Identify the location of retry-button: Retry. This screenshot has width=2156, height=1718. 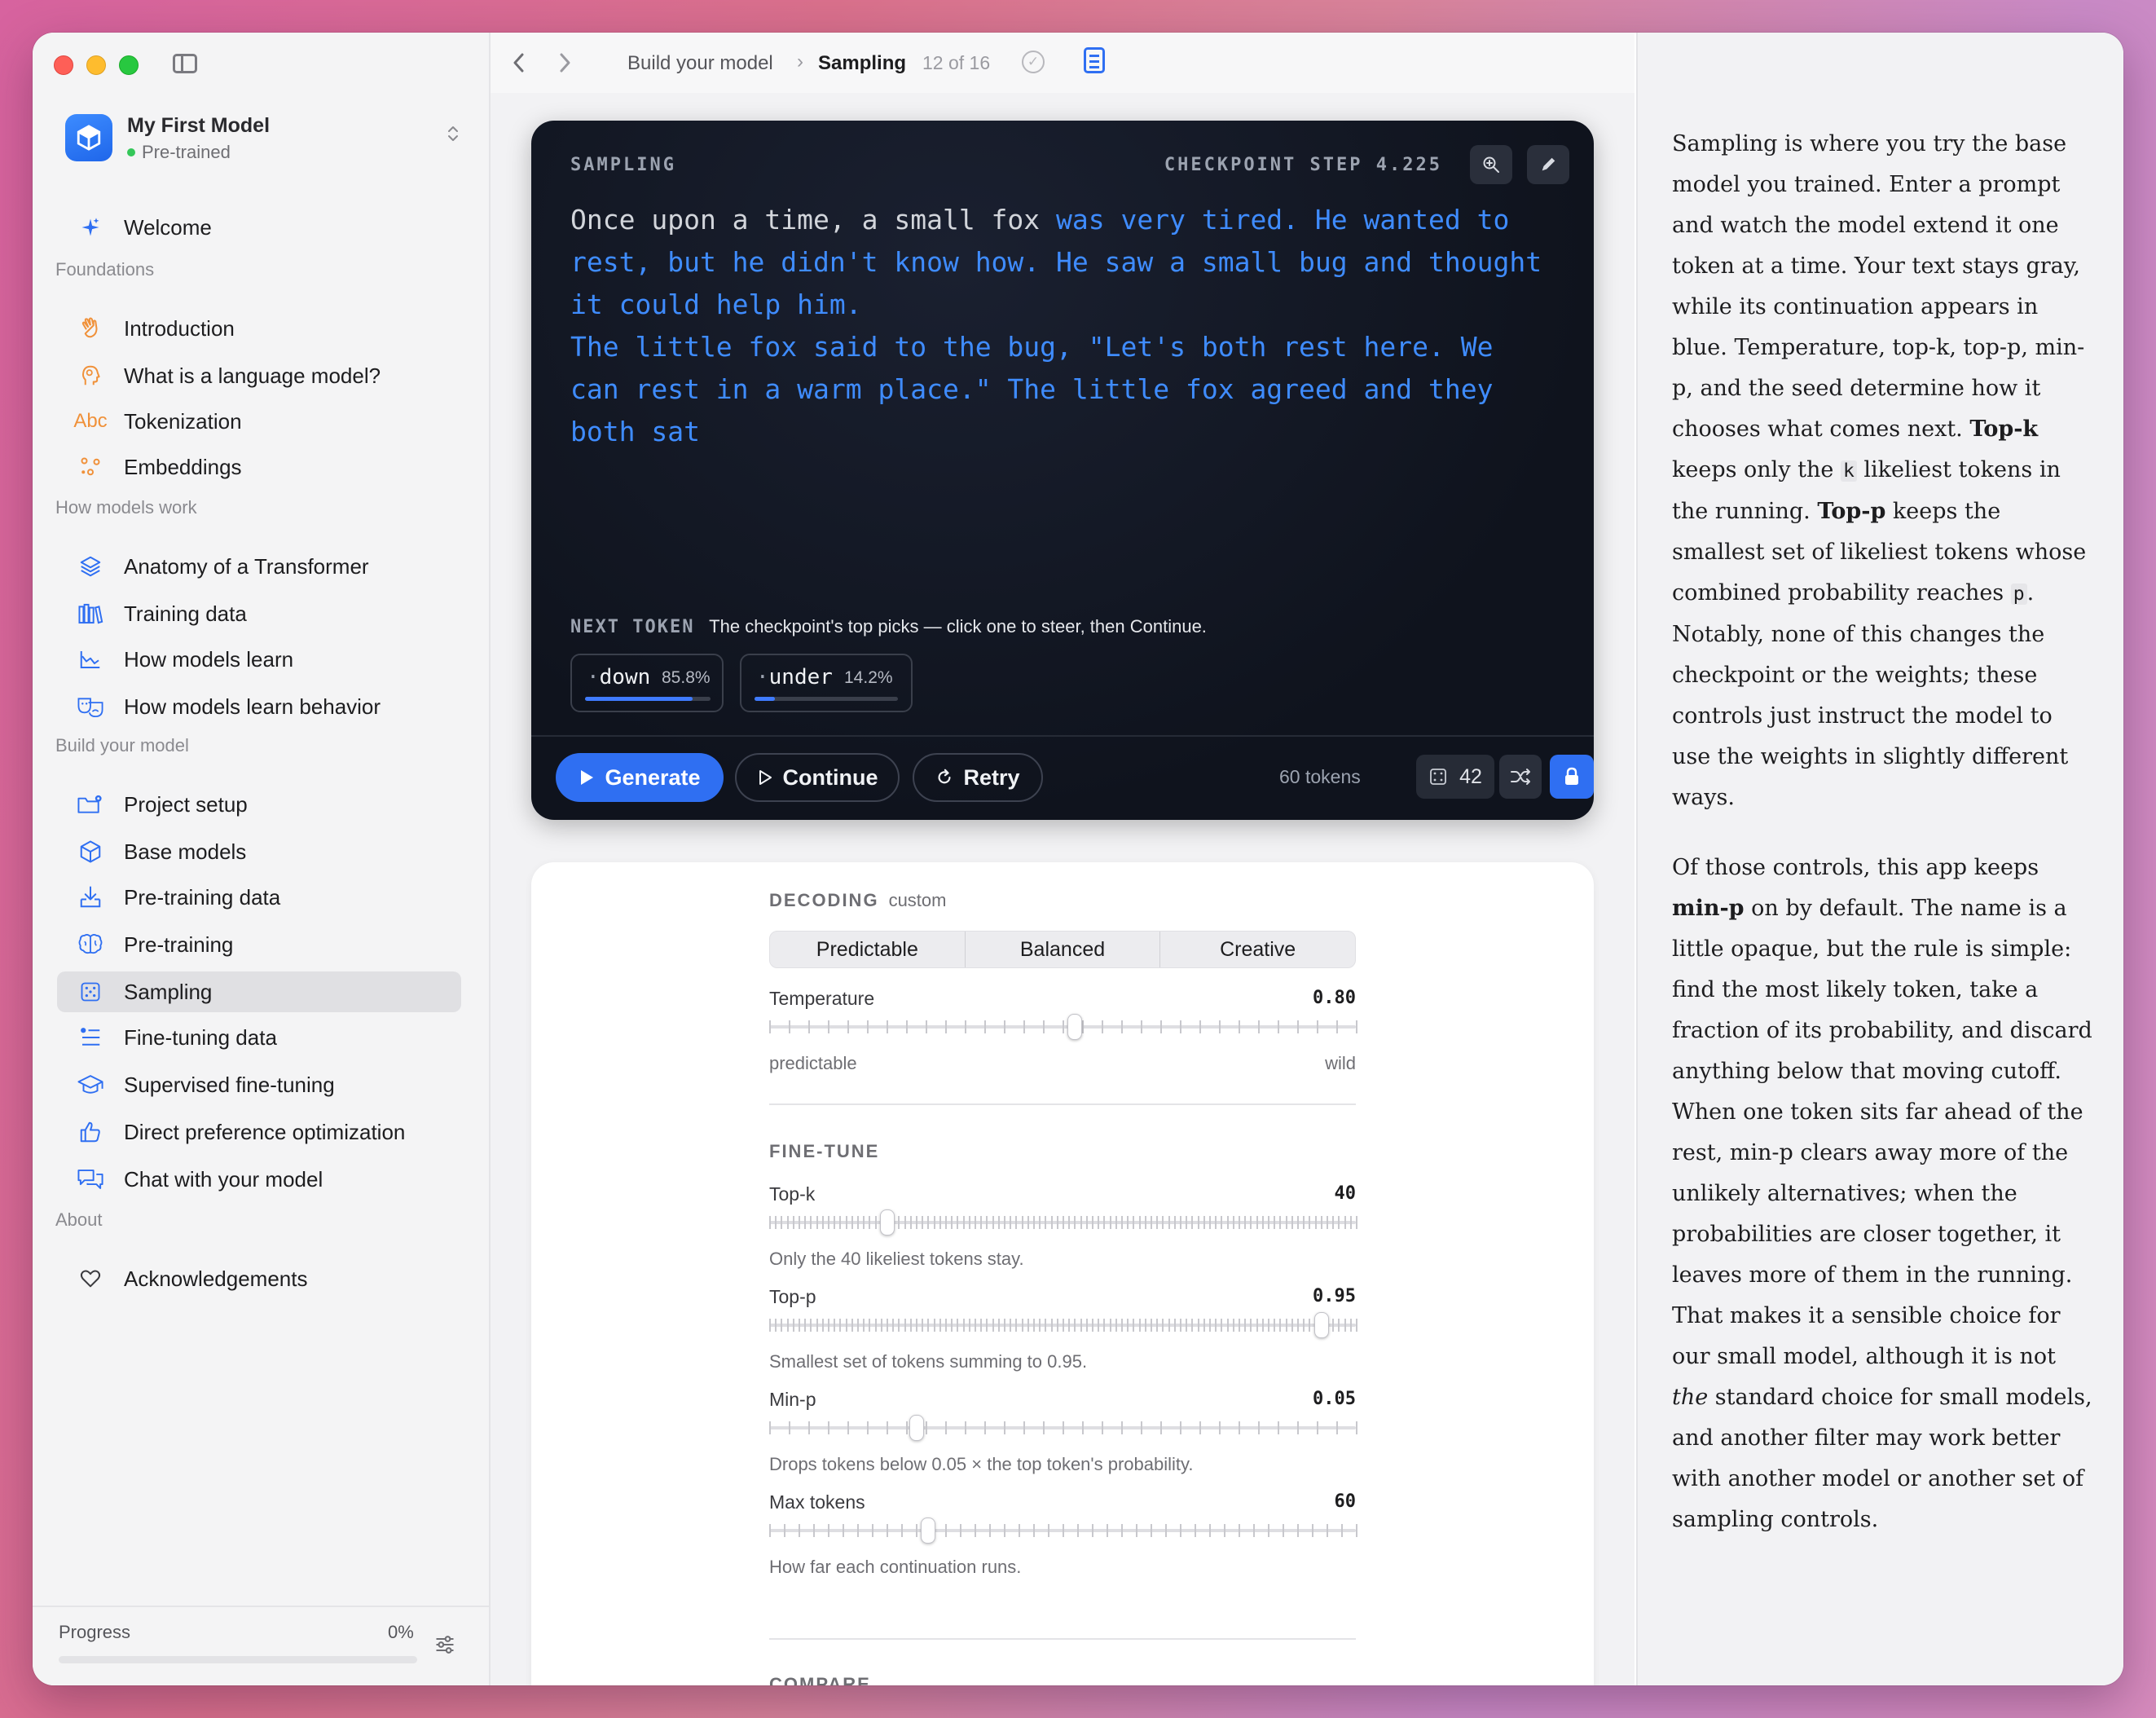
(978, 777).